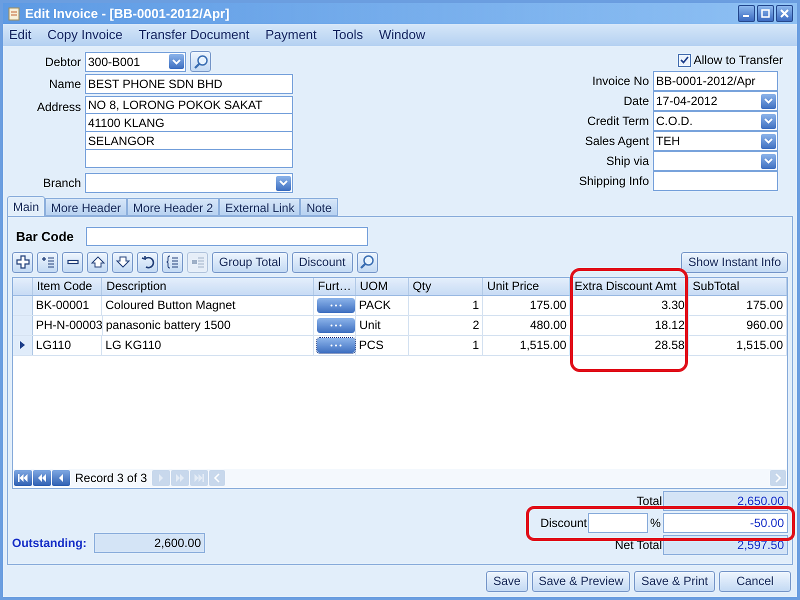  Describe the element at coordinates (507, 581) in the screenshot. I see `dialog-button: Save` at that location.